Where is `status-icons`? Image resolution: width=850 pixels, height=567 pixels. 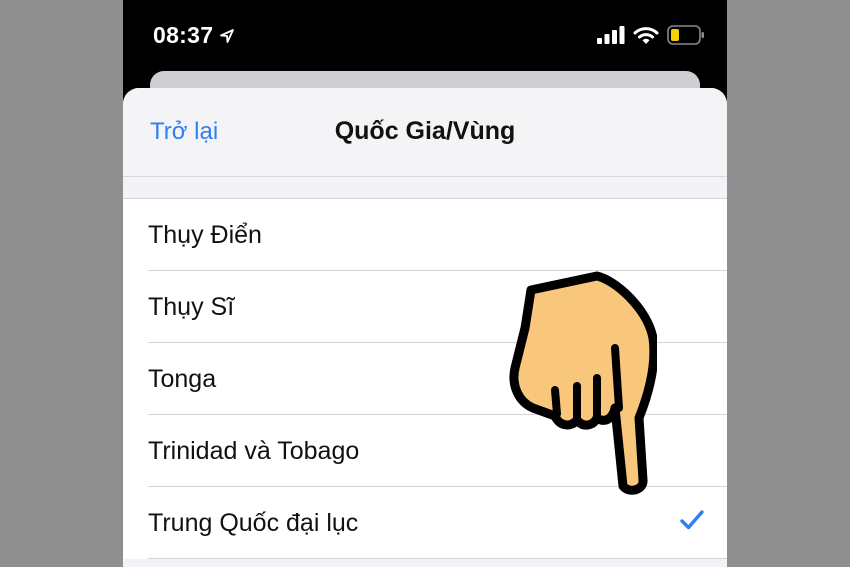 status-icons is located at coordinates (651, 35).